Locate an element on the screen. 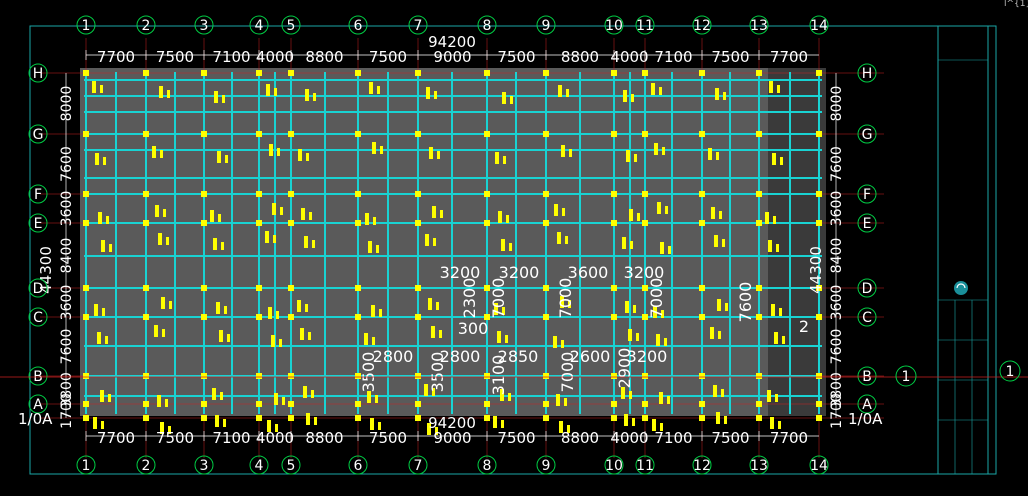 The width and height of the screenshot is (1028, 496). top-dimension-label-5: 7500 is located at coordinates (388, 57).